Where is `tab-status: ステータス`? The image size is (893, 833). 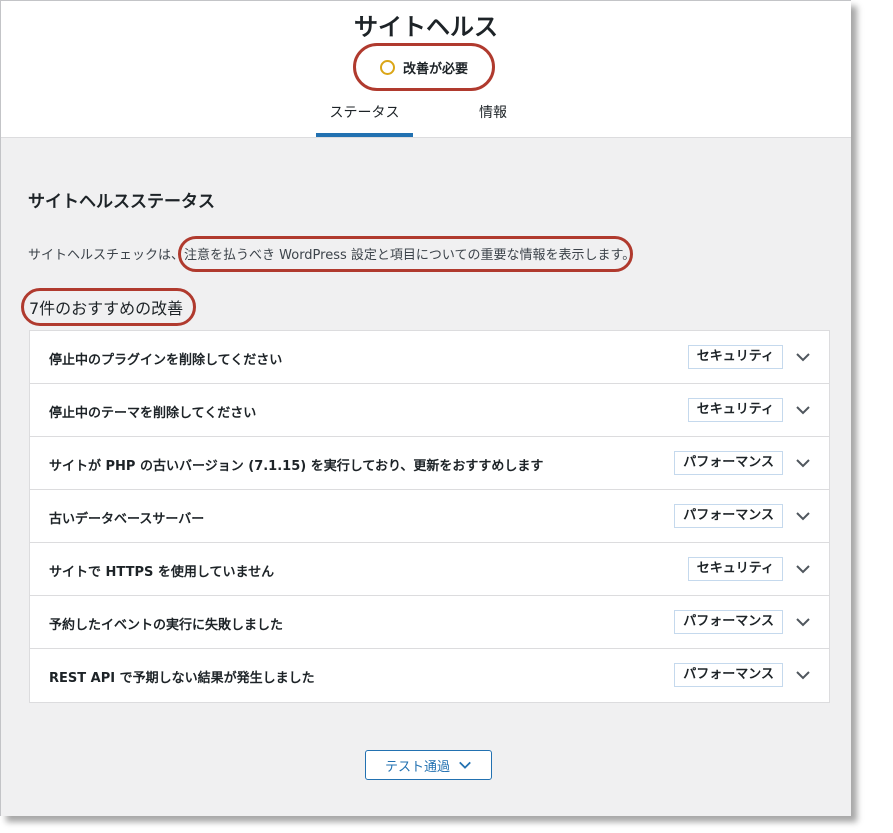
tab-status: ステータス is located at coordinates (364, 117).